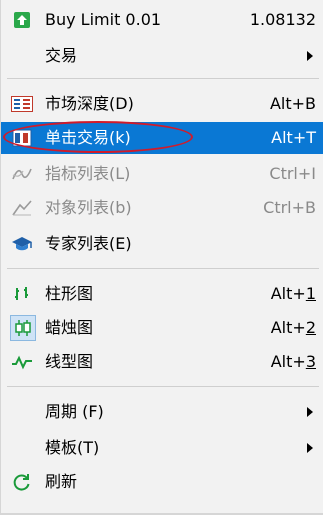 Image resolution: width=323 pixels, height=515 pixels. I want to click on buy-limit-price: 1.08132, so click(282, 19).